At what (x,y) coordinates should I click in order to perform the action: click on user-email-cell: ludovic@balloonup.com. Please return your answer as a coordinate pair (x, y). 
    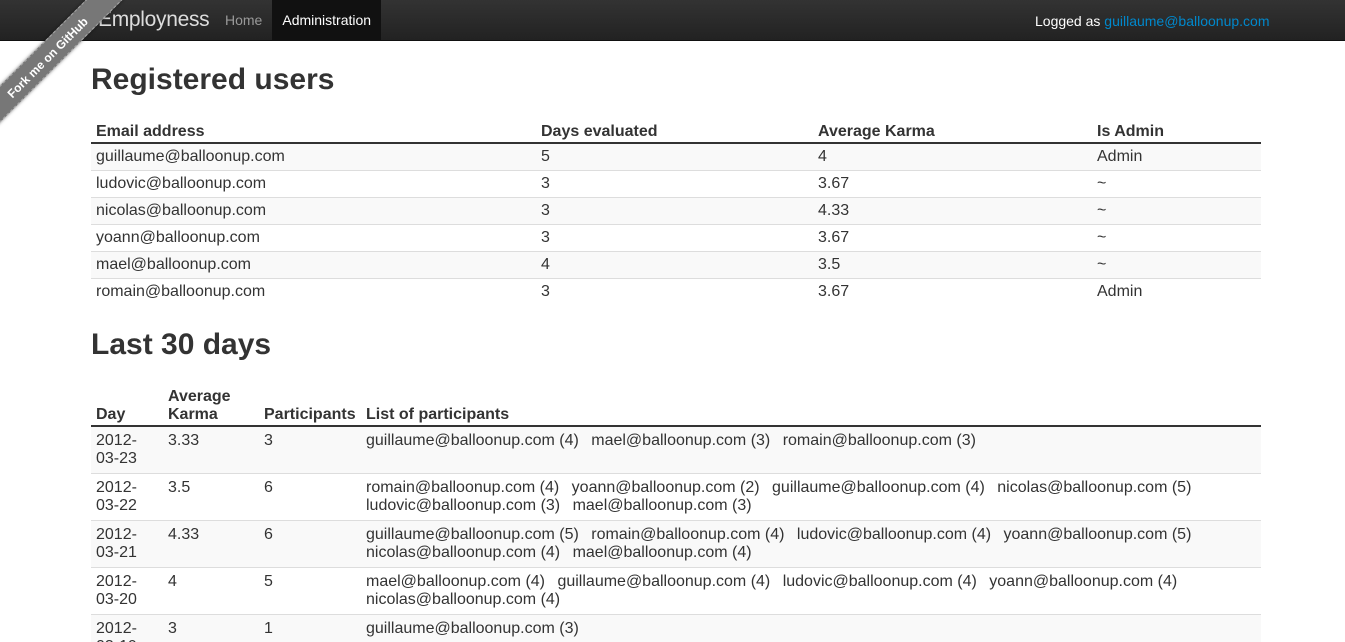
    Looking at the image, I should click on (313, 184).